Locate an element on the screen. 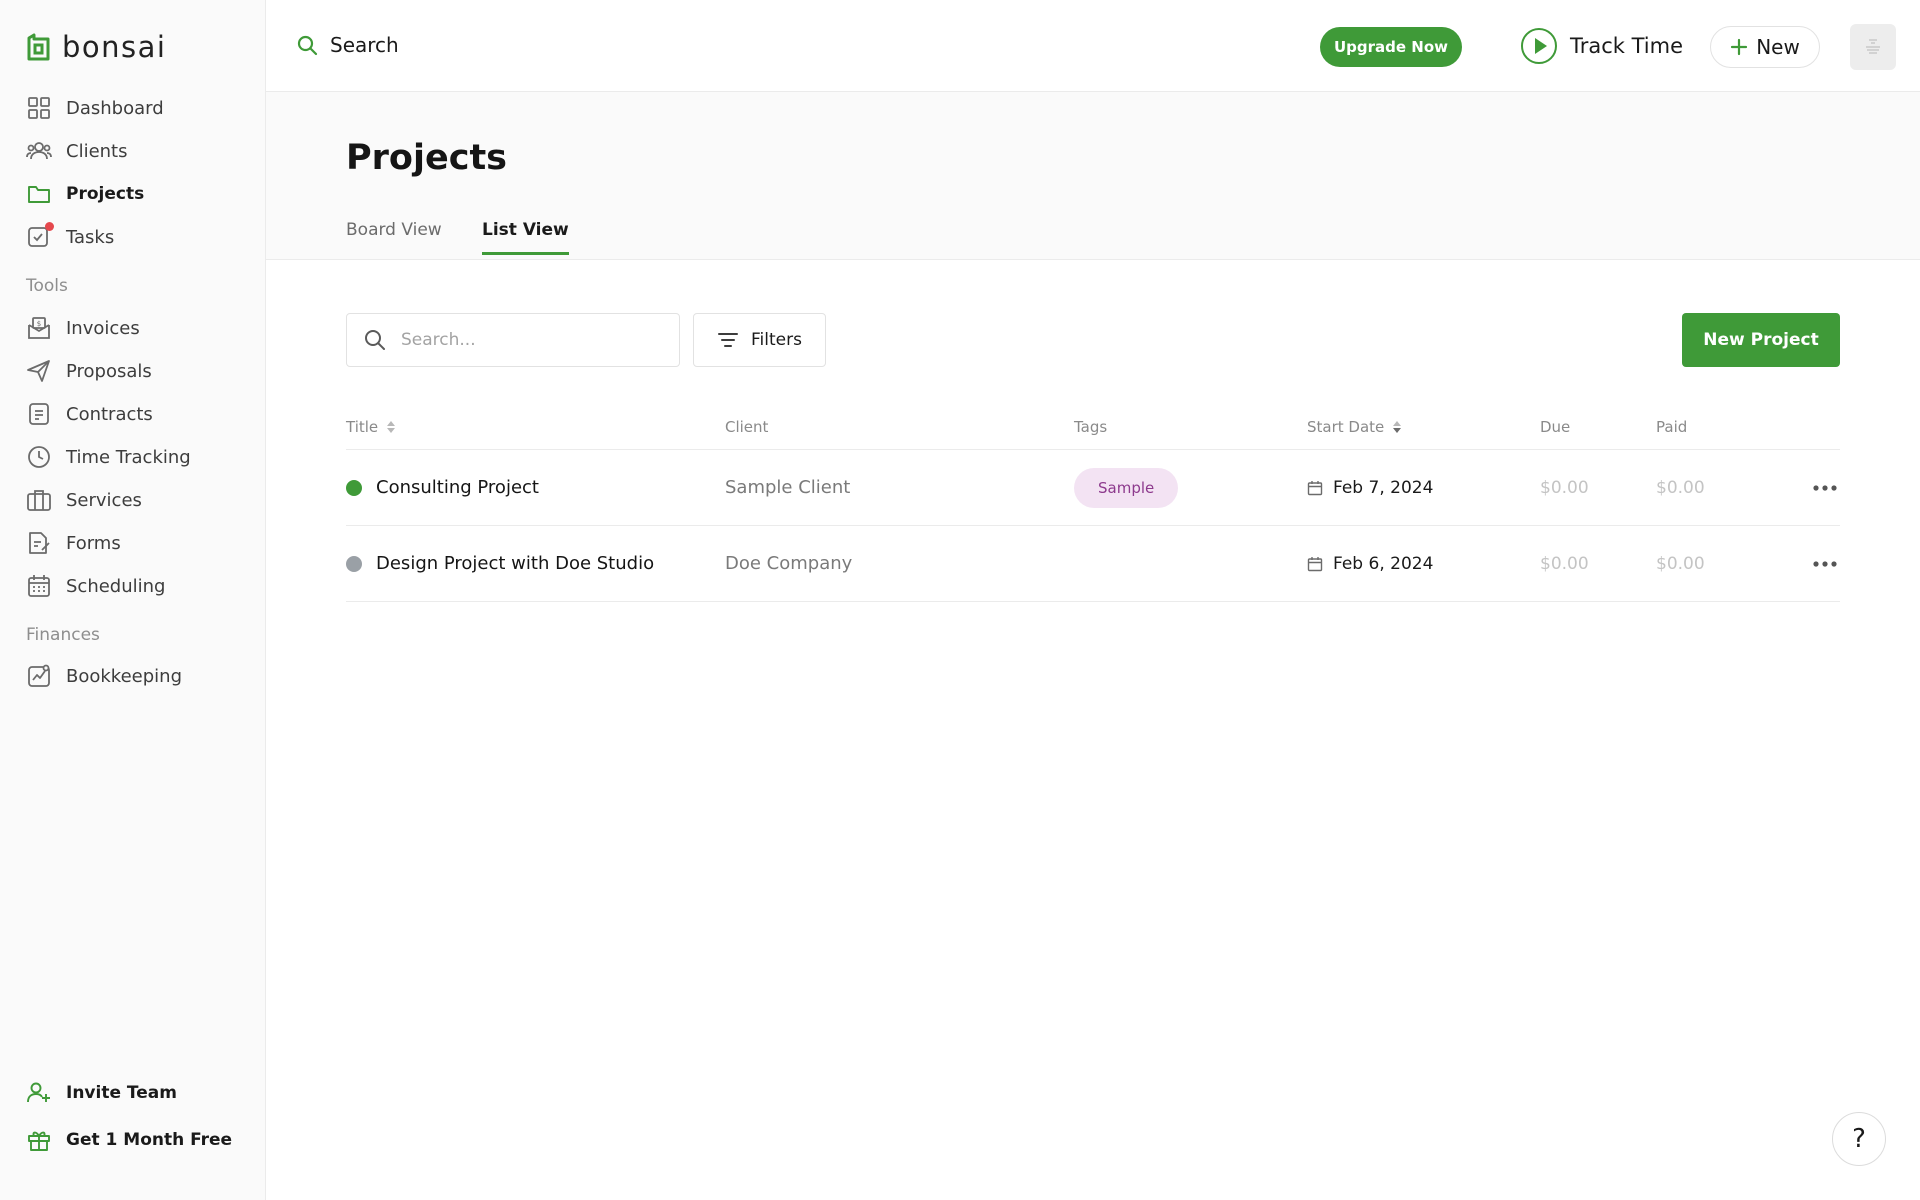 The width and height of the screenshot is (1920, 1200). sidebar-item-projects: Projects is located at coordinates (141, 194).